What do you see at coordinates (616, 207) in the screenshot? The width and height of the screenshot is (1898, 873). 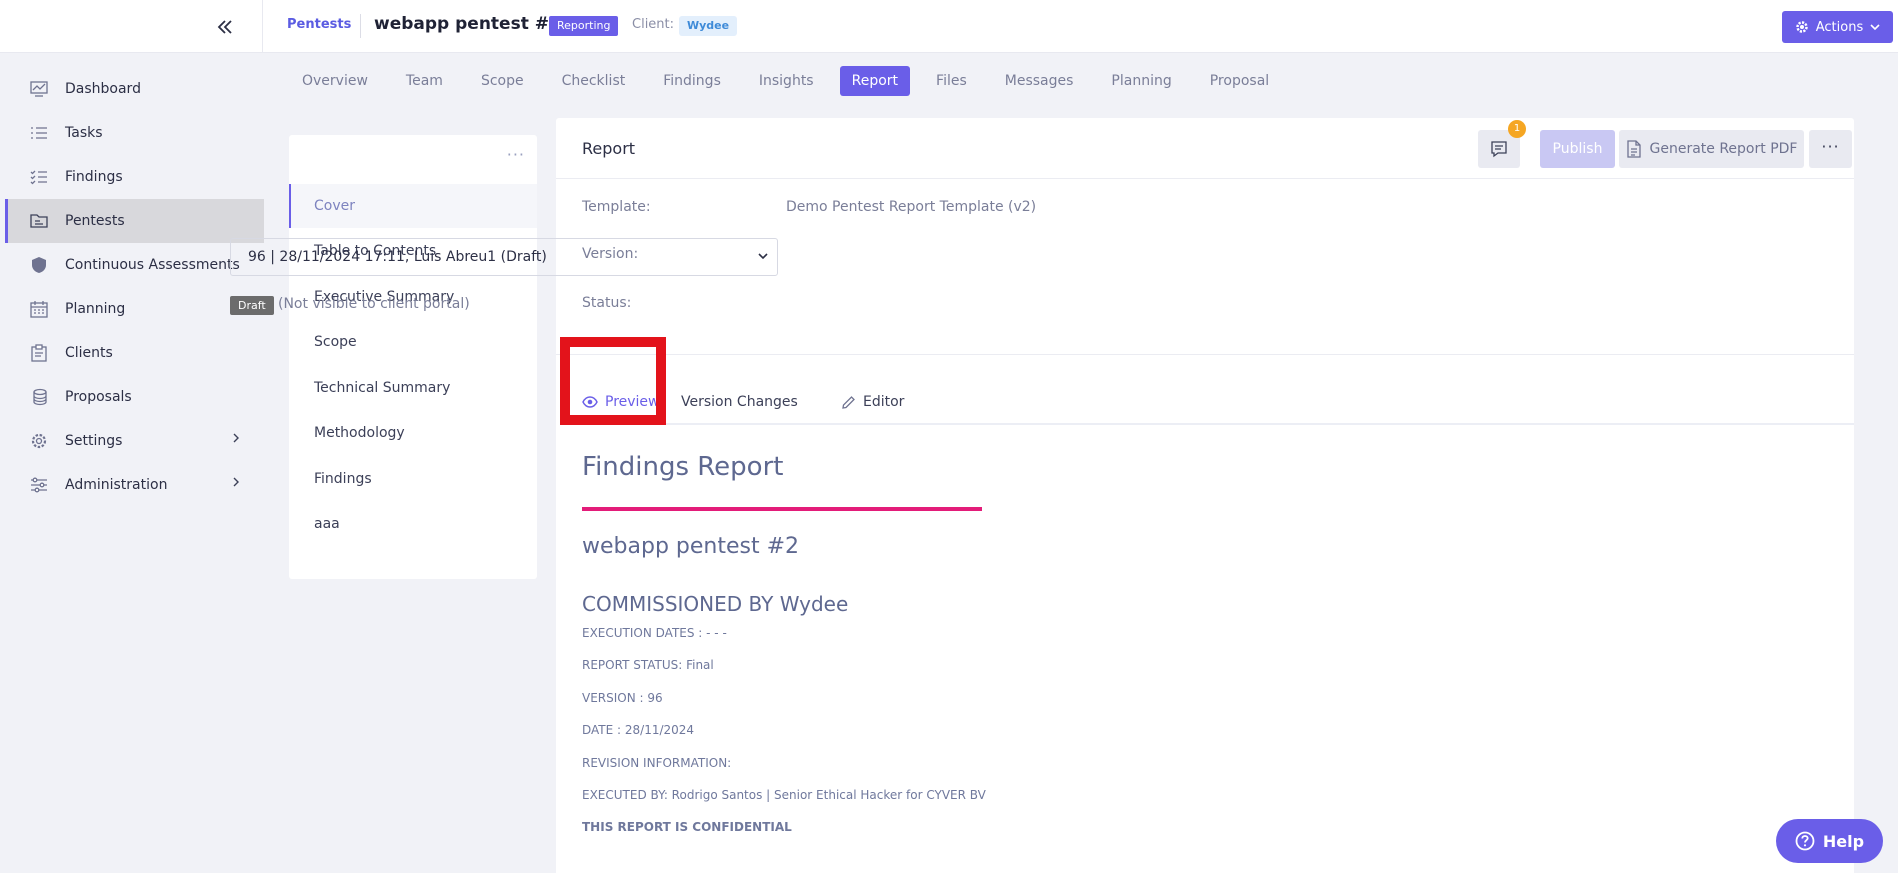 I see `template-label: Template:` at bounding box center [616, 207].